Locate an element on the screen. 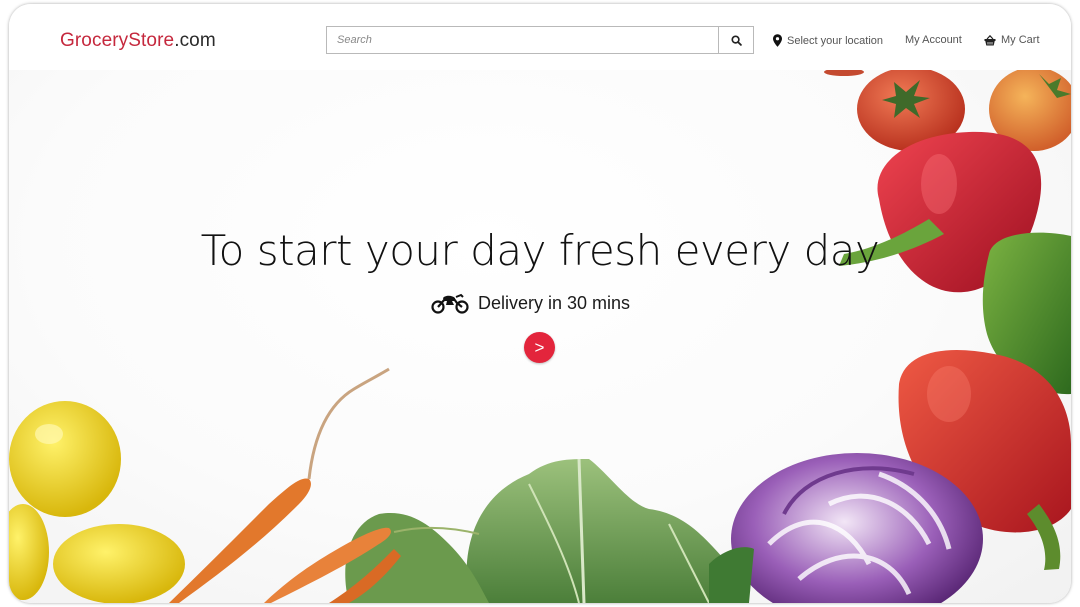  logo-tld: .com is located at coordinates (195, 40).